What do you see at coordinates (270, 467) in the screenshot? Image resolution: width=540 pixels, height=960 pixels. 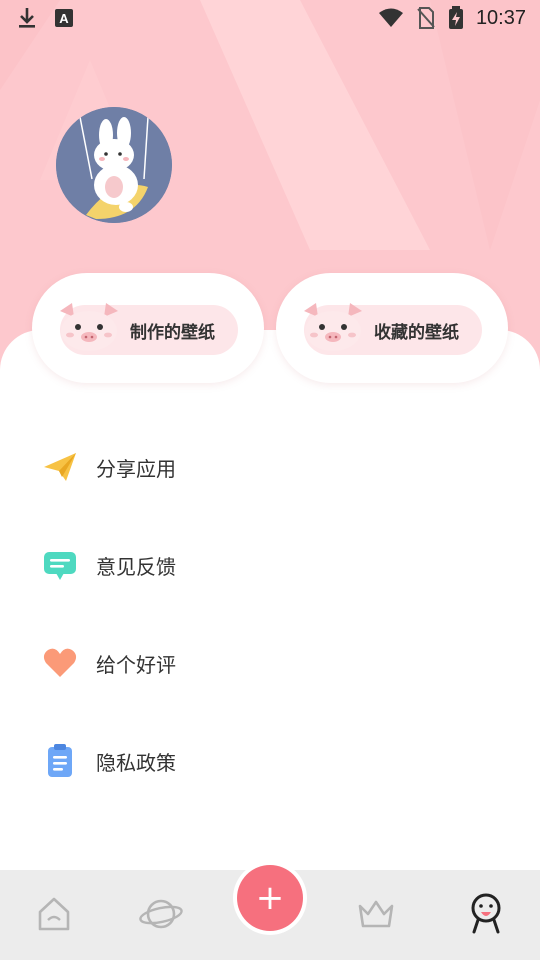 I see `menu-item-share-app: 分享应用` at bounding box center [270, 467].